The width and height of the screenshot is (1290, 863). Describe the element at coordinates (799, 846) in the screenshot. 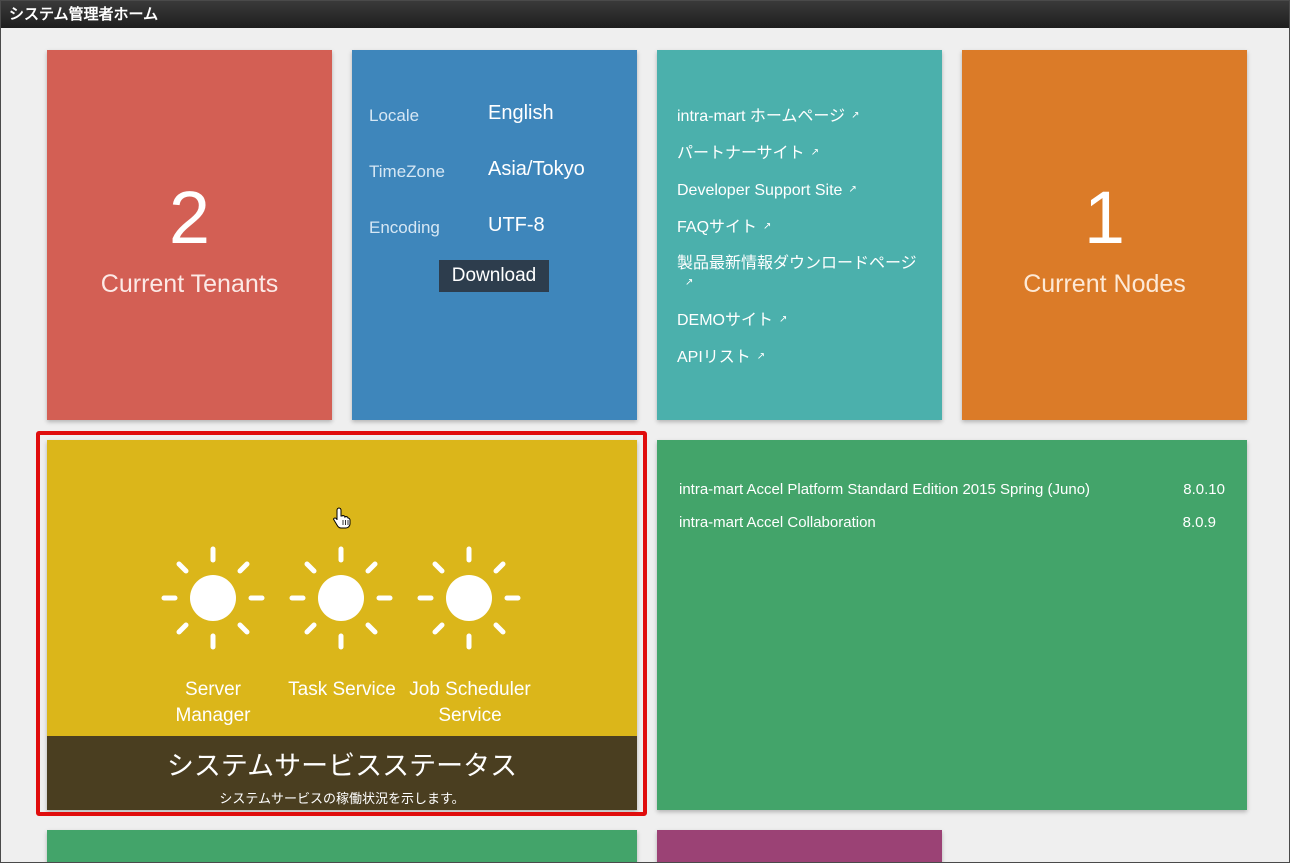

I see `bottom-purple-tile` at that location.